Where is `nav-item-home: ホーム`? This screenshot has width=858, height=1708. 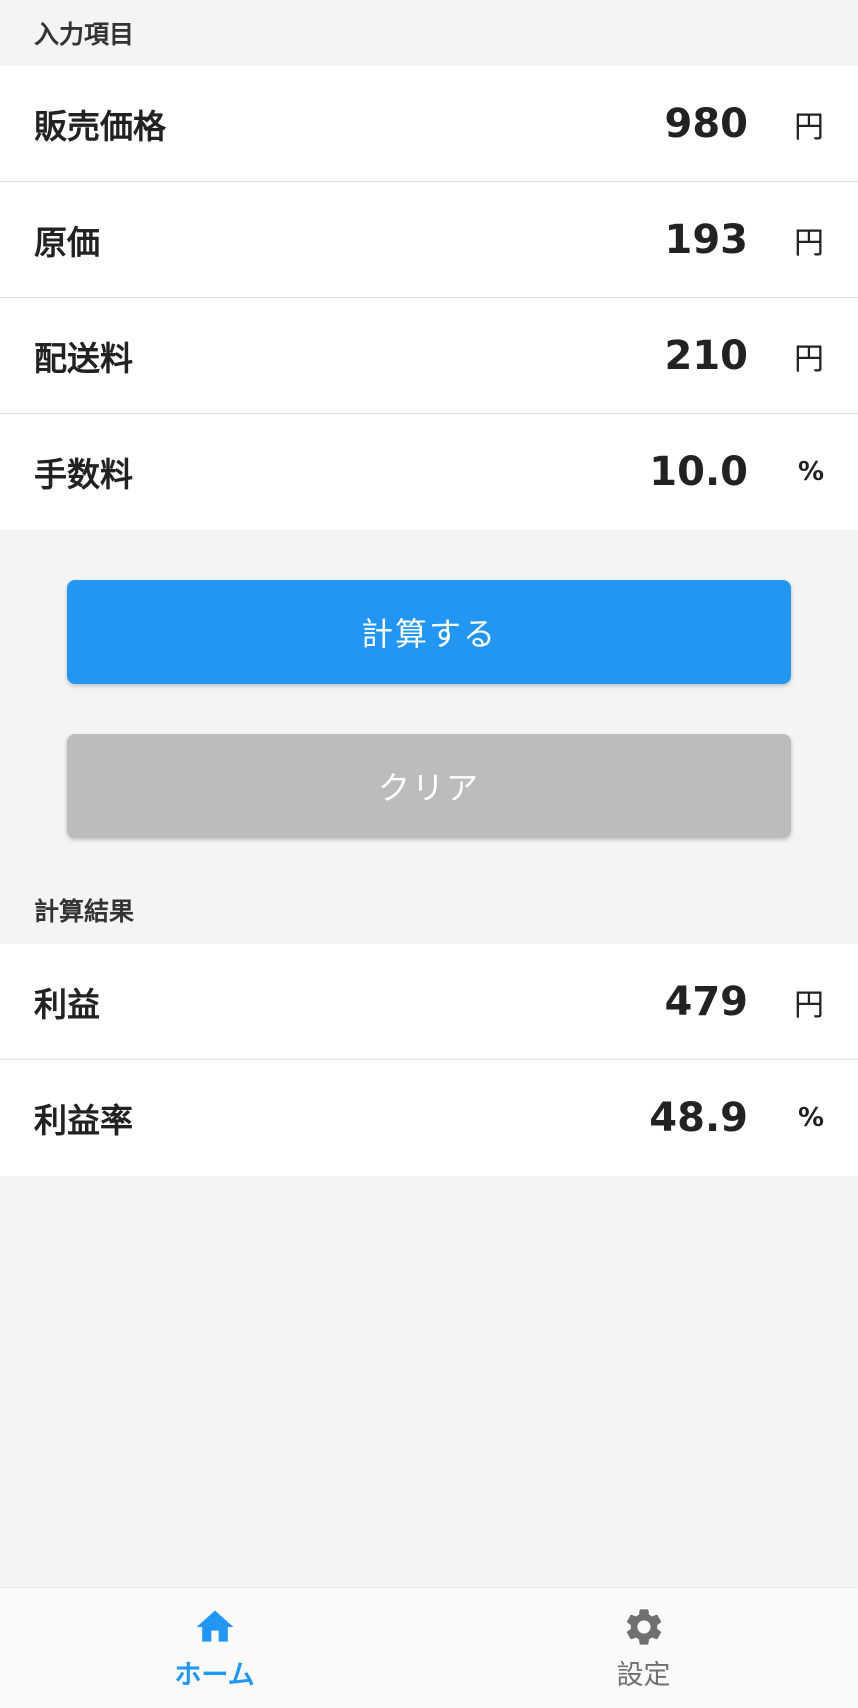
nav-item-home: ホーム is located at coordinates (214, 1648).